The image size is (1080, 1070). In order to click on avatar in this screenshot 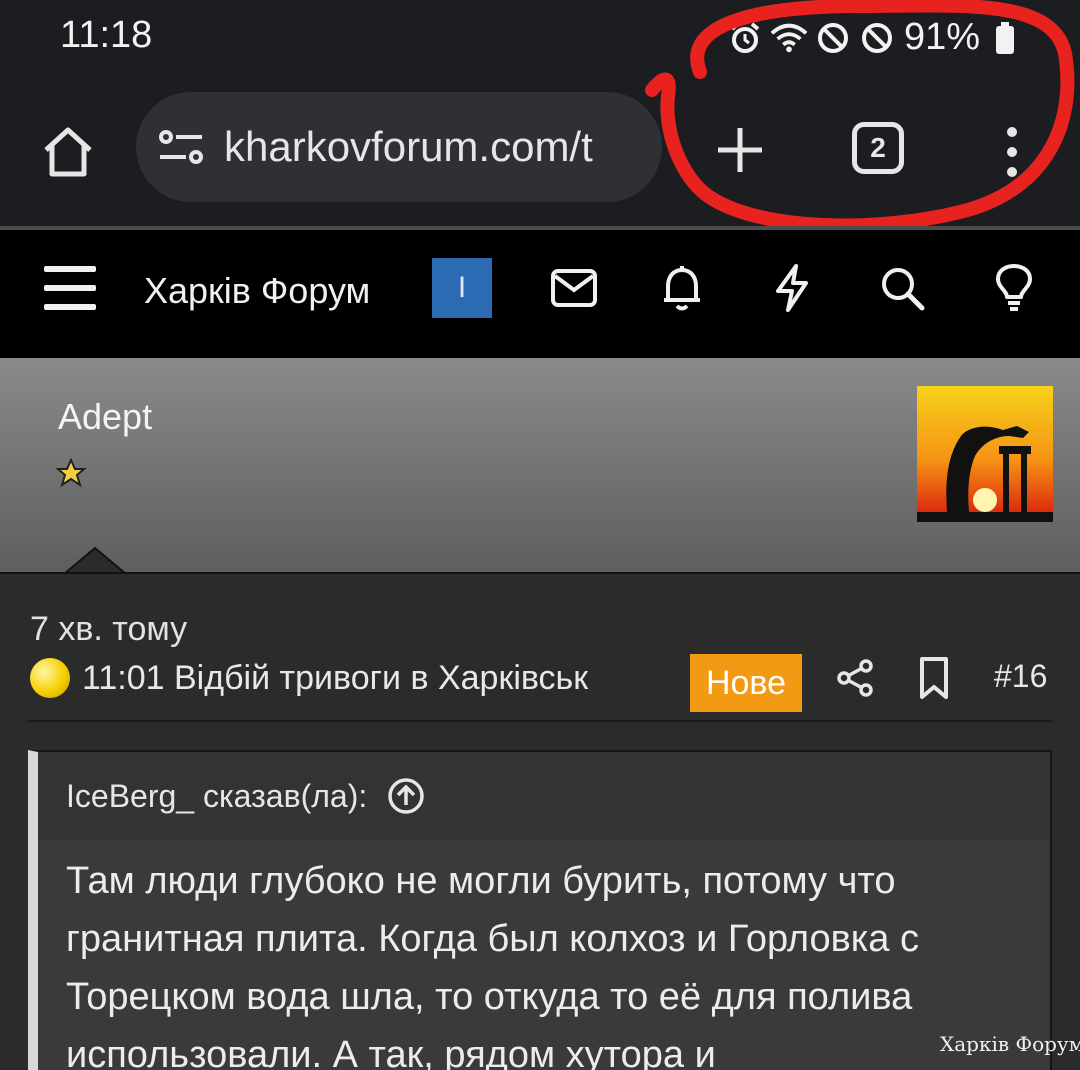, I will do `click(985, 454)`.